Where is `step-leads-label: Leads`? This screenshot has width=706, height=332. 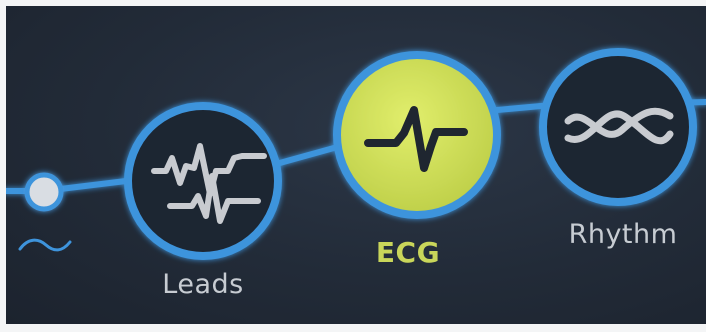 step-leads-label: Leads is located at coordinates (203, 284).